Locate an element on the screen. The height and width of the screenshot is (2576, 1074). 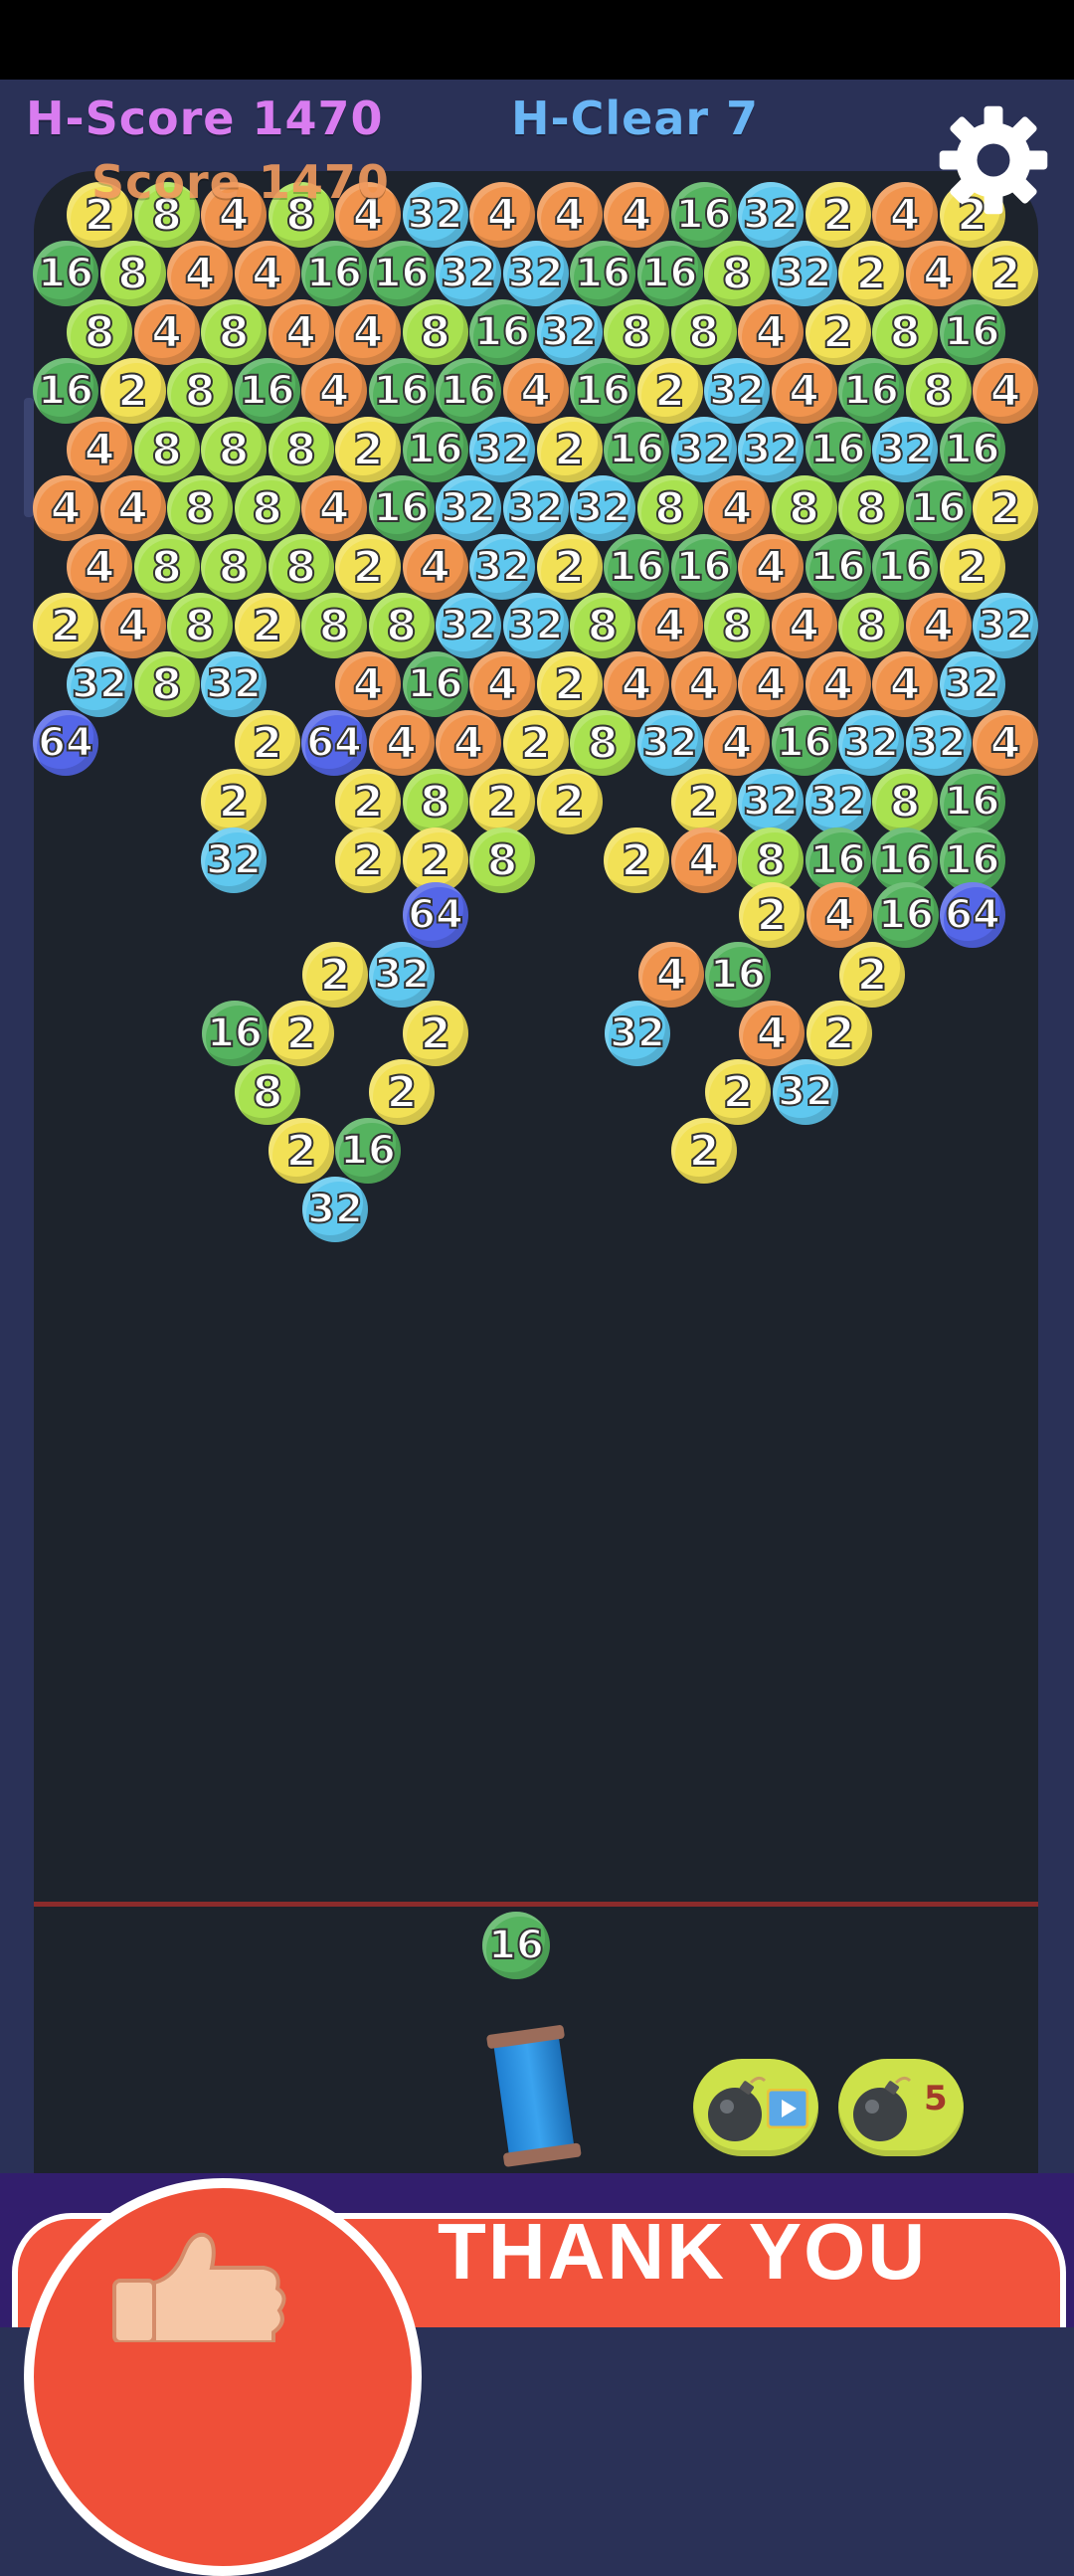
gear-icon is located at coordinates (994, 160).